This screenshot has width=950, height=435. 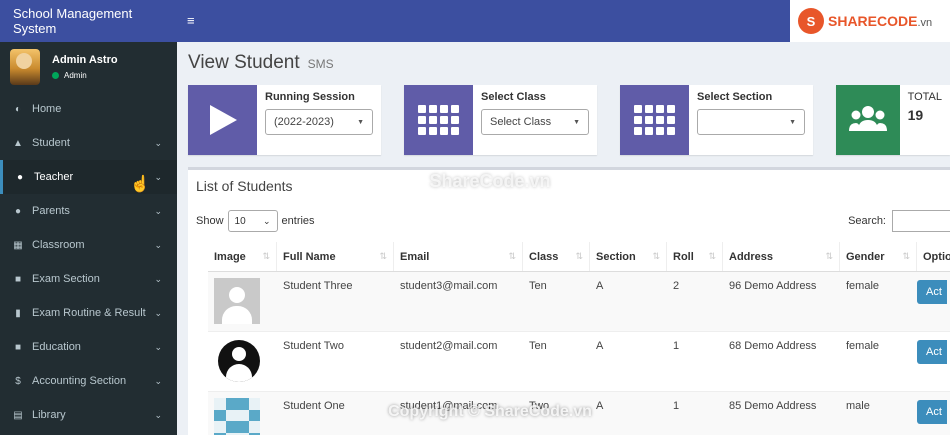 I want to click on file-icon: ▮, so click(x=18, y=313).